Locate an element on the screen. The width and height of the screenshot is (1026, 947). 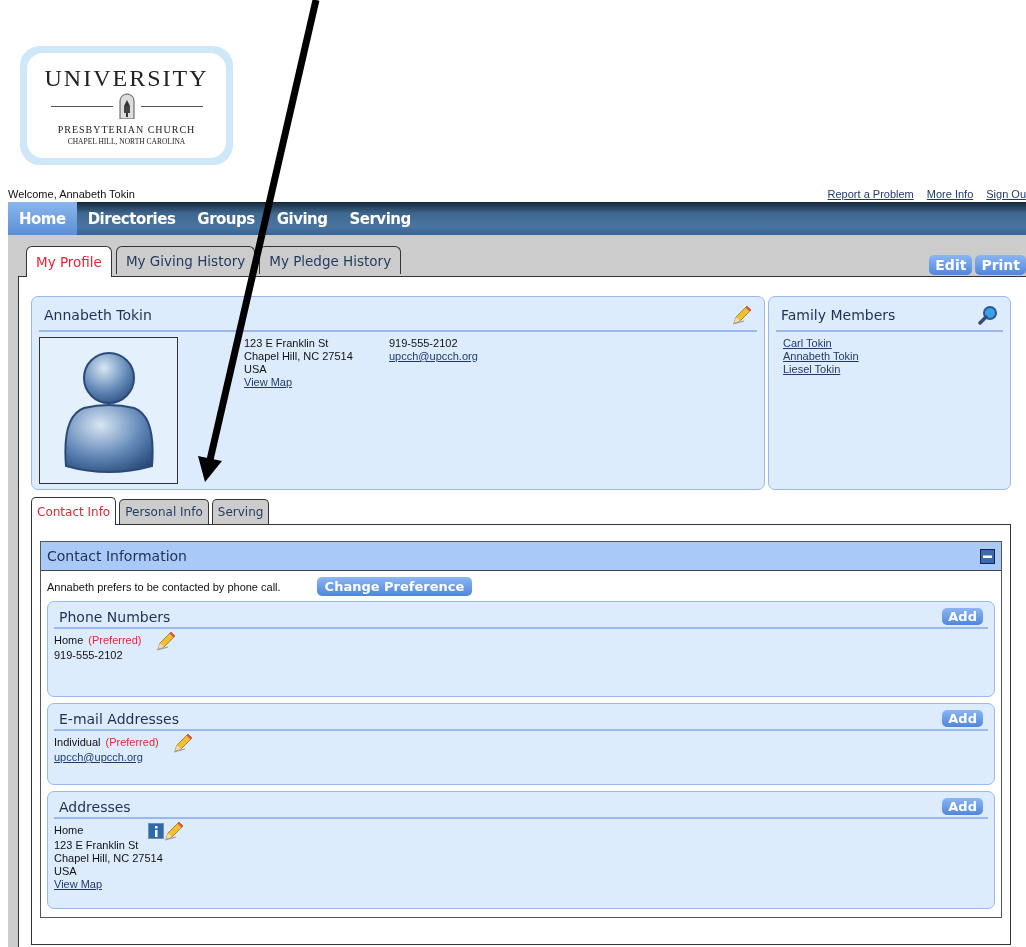
tab: My Profile is located at coordinates (69, 261).